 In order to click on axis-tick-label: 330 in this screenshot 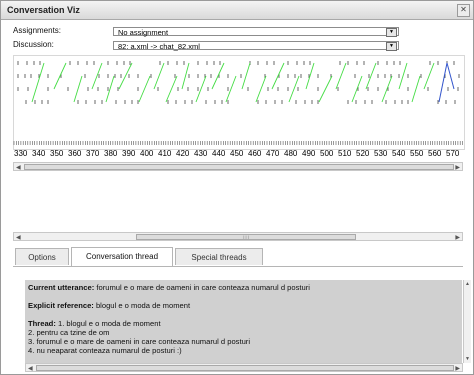, I will do `click(21, 153)`.